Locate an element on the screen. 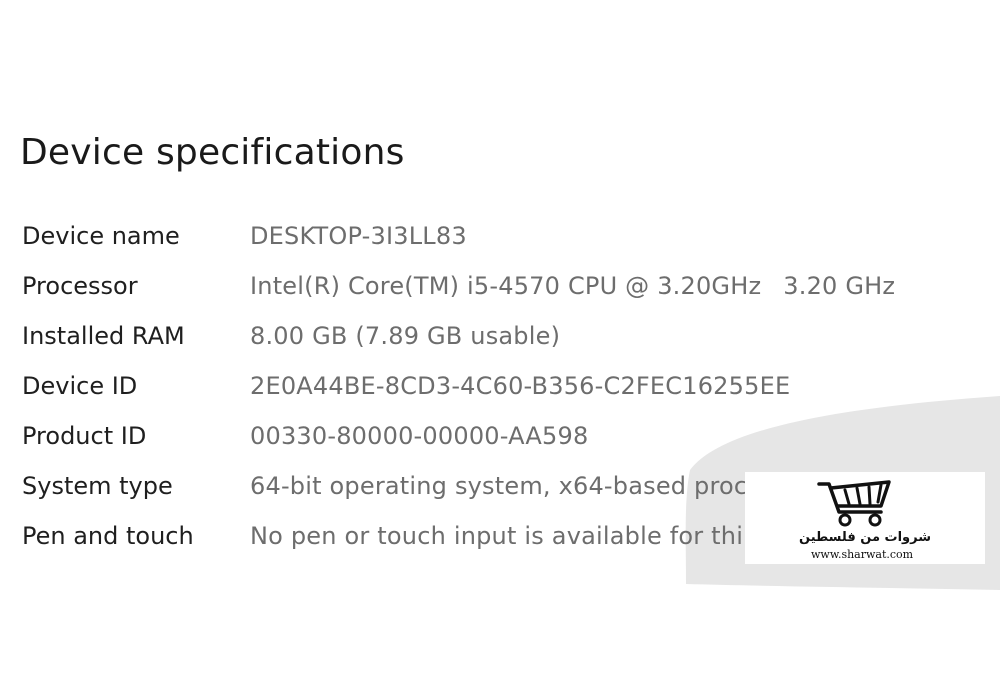 The width and height of the screenshot is (1000, 700). spec-value: 2E0A44BE-8CD3-4C60-B356-C2FEC16255EE is located at coordinates (520, 386).